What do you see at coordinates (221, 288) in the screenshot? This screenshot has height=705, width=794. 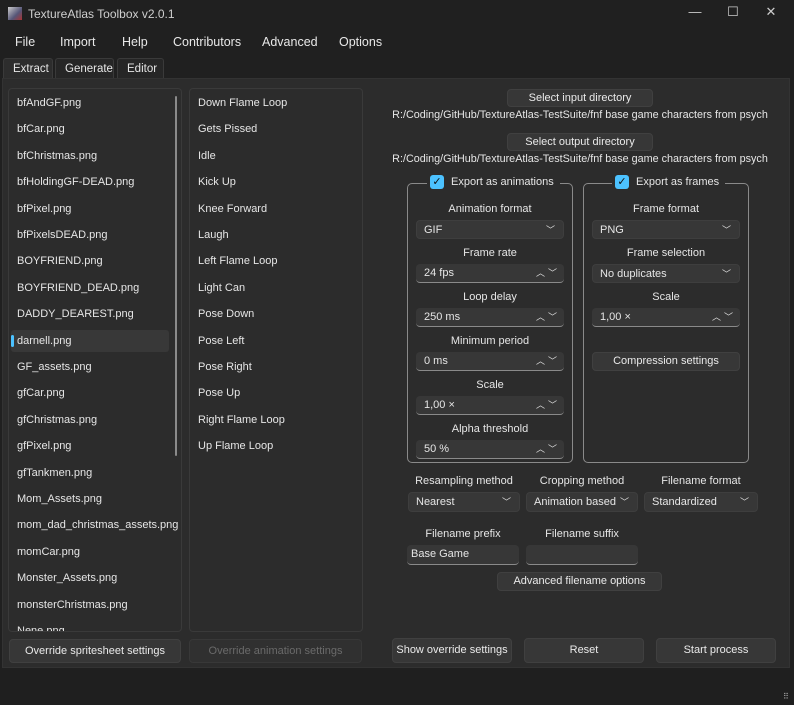 I see `animation-item: Light Can` at bounding box center [221, 288].